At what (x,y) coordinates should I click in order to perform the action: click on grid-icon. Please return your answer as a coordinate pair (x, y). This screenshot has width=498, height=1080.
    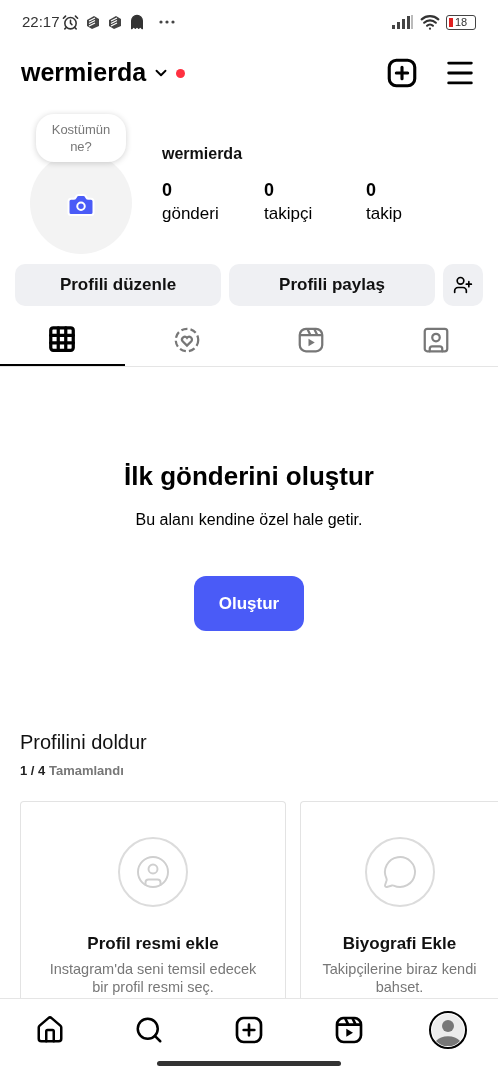
    Looking at the image, I should click on (62, 339).